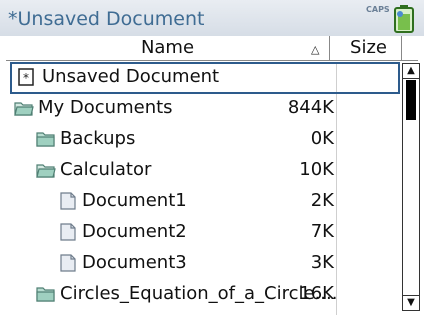 Image resolution: width=424 pixels, height=315 pixels. I want to click on list-item-document2: Document2 7K, so click(200, 232).